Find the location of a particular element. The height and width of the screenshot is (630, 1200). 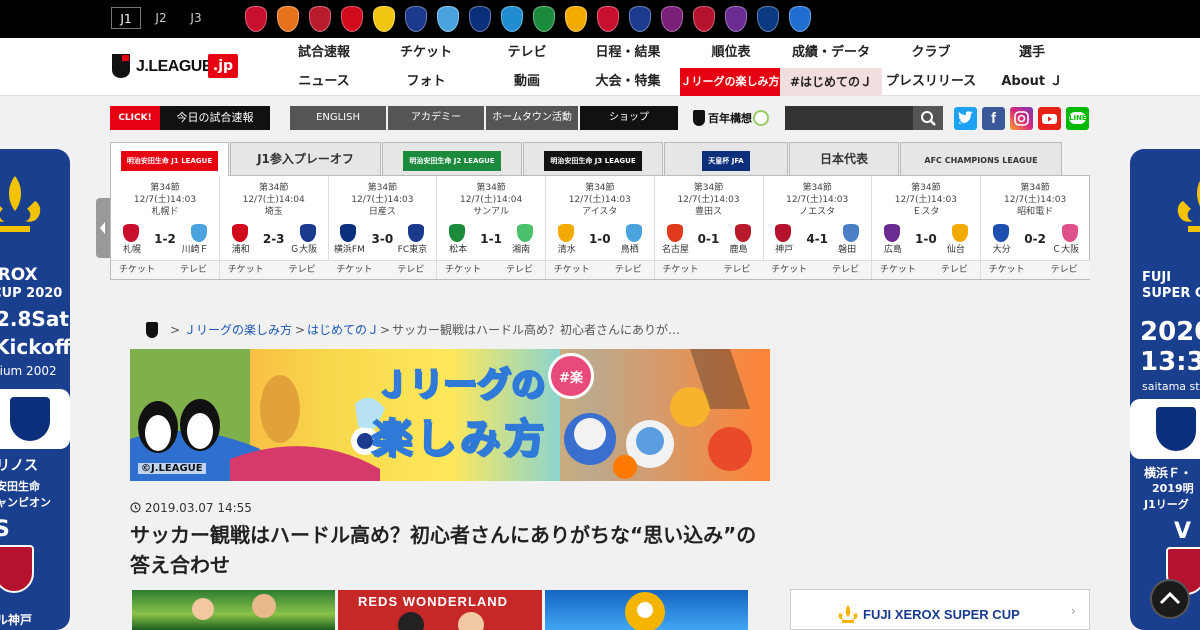

league-tab: 明治安田生命 J3 LEAGUE is located at coordinates (593, 158).